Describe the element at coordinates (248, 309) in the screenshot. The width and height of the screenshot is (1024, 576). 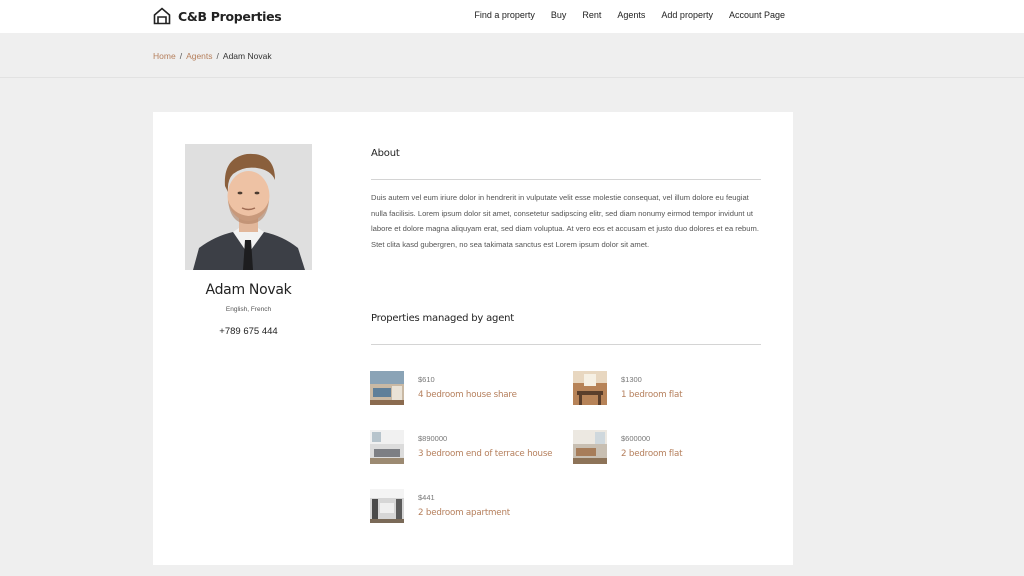
I see `agent-languages: English, French` at that location.